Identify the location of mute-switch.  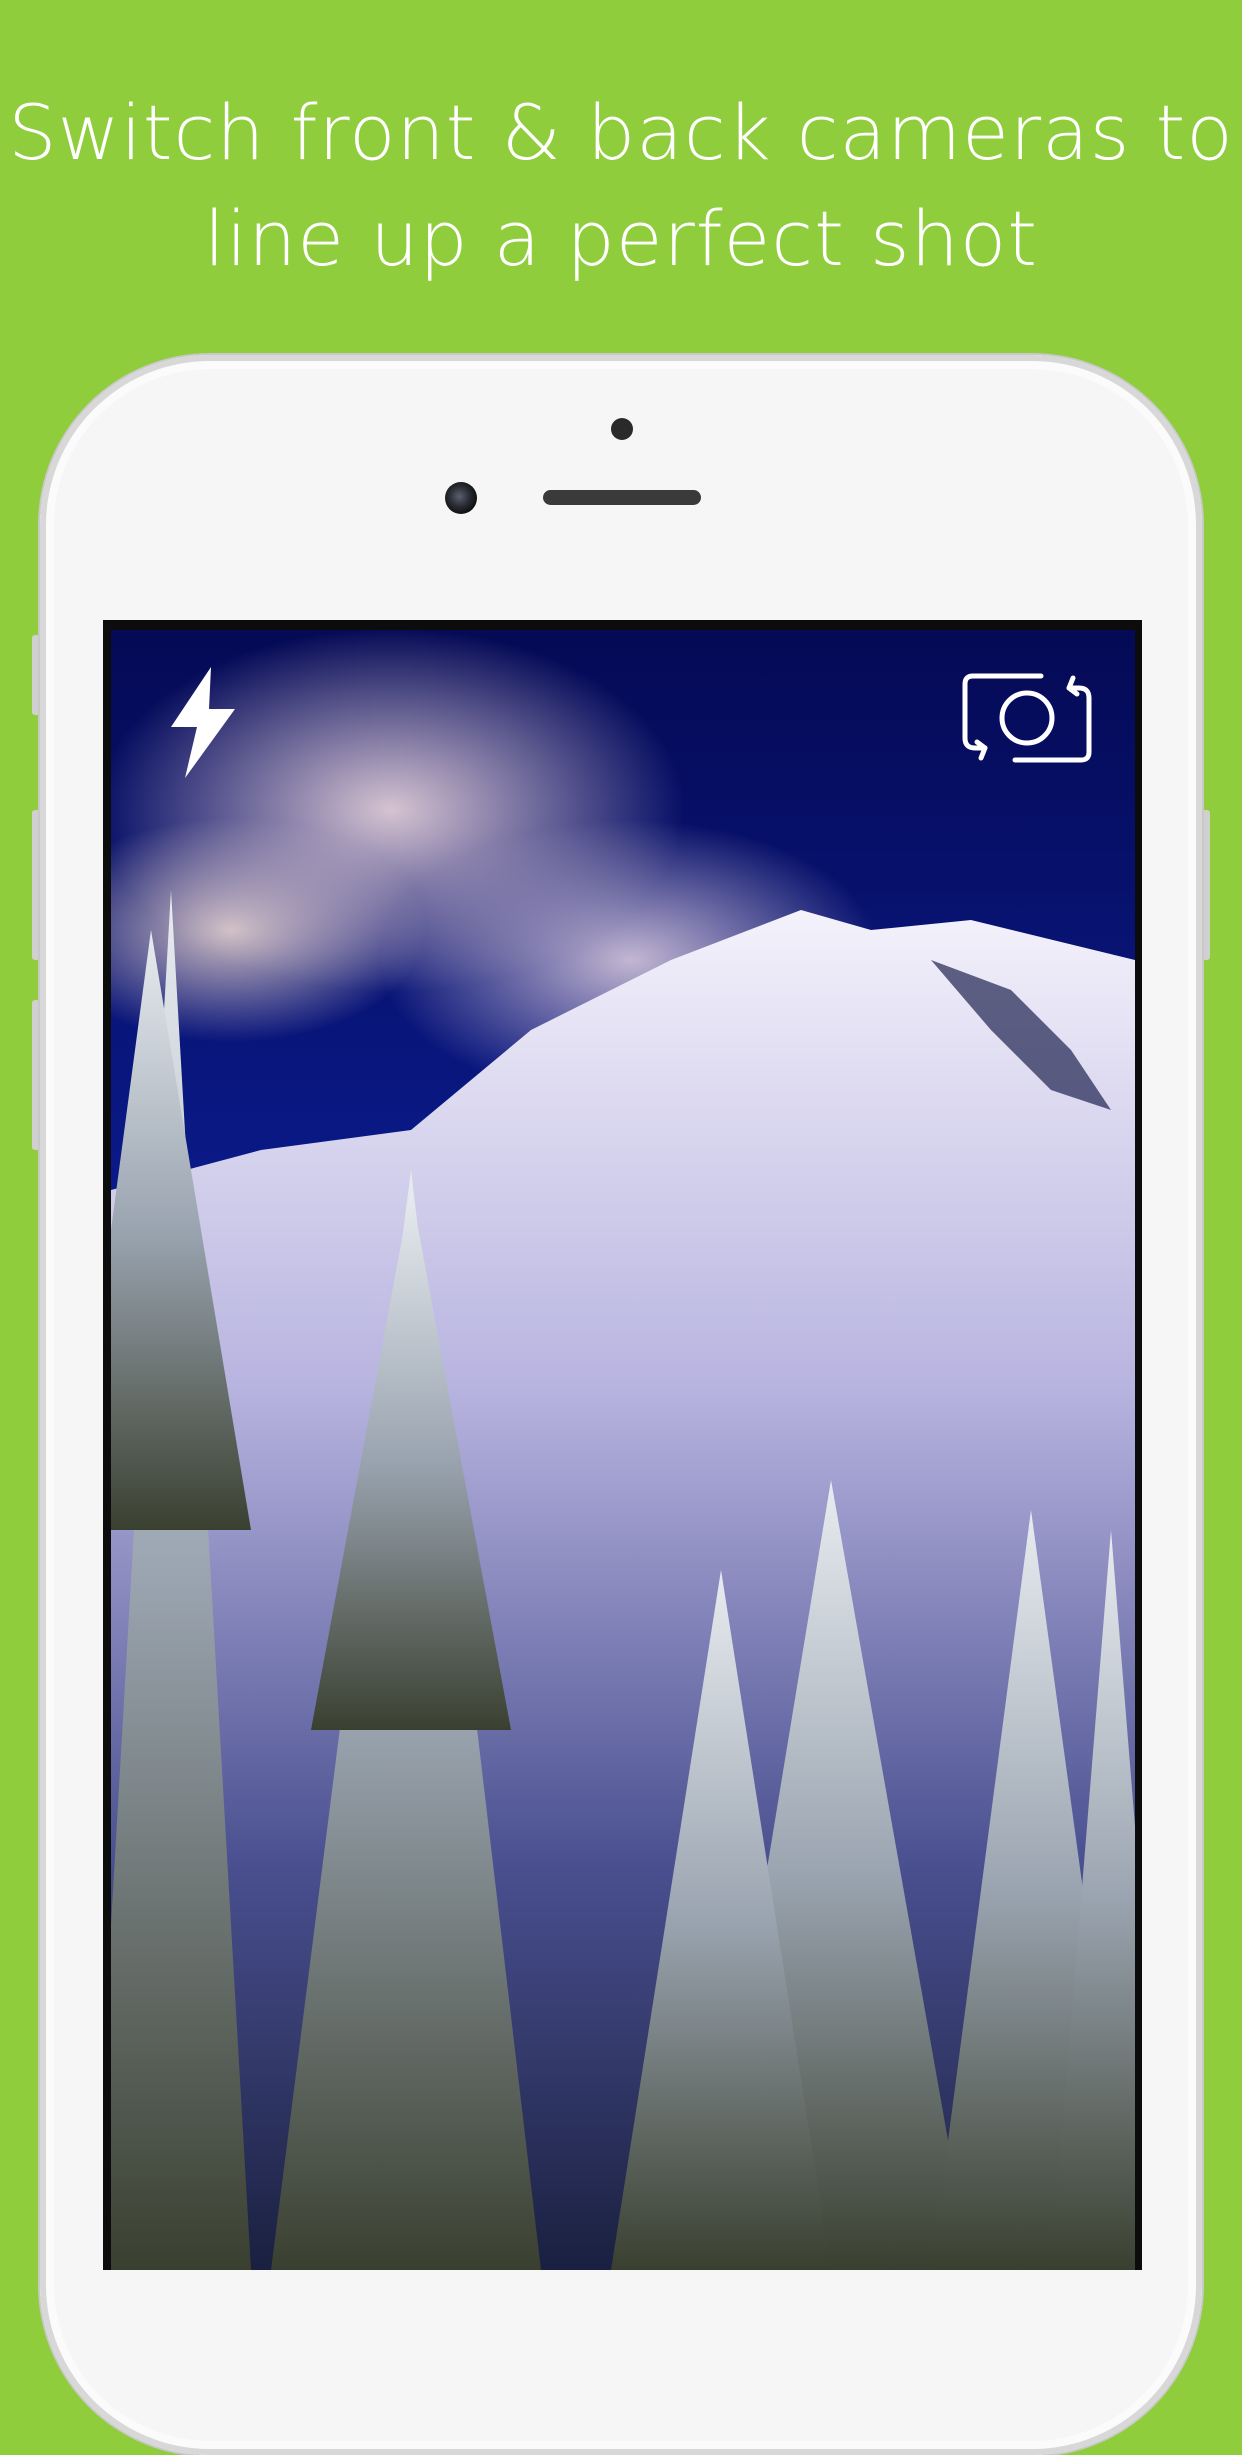
(36, 675).